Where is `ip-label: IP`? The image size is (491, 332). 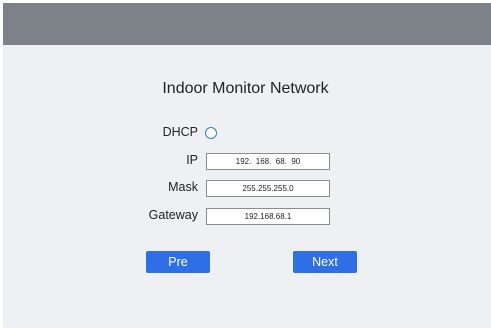
ip-label: IP is located at coordinates (192, 160).